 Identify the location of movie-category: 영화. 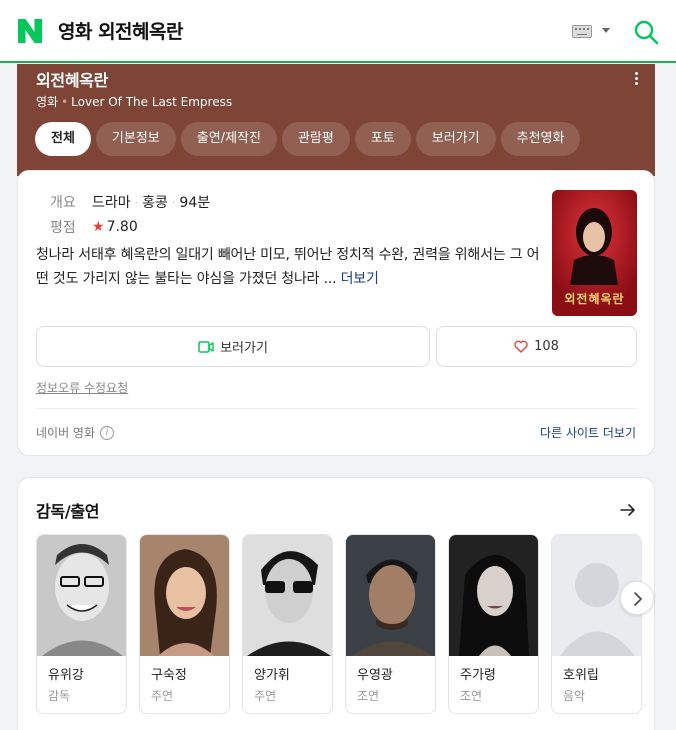
(47, 102).